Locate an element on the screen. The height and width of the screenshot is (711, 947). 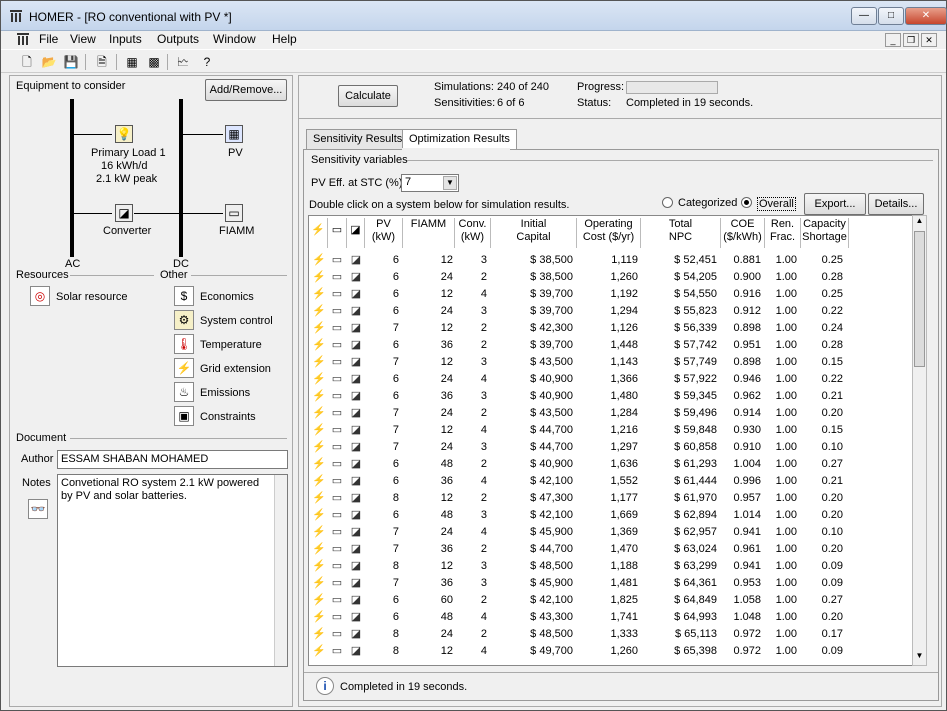
system-control-label: System control is located at coordinates (236, 321).